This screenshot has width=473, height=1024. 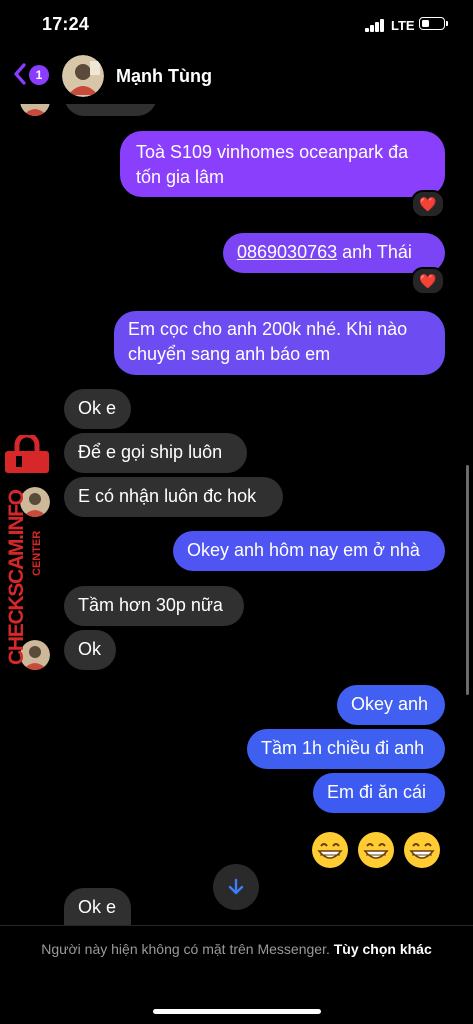 I want to click on lock-icon, so click(x=27, y=454).